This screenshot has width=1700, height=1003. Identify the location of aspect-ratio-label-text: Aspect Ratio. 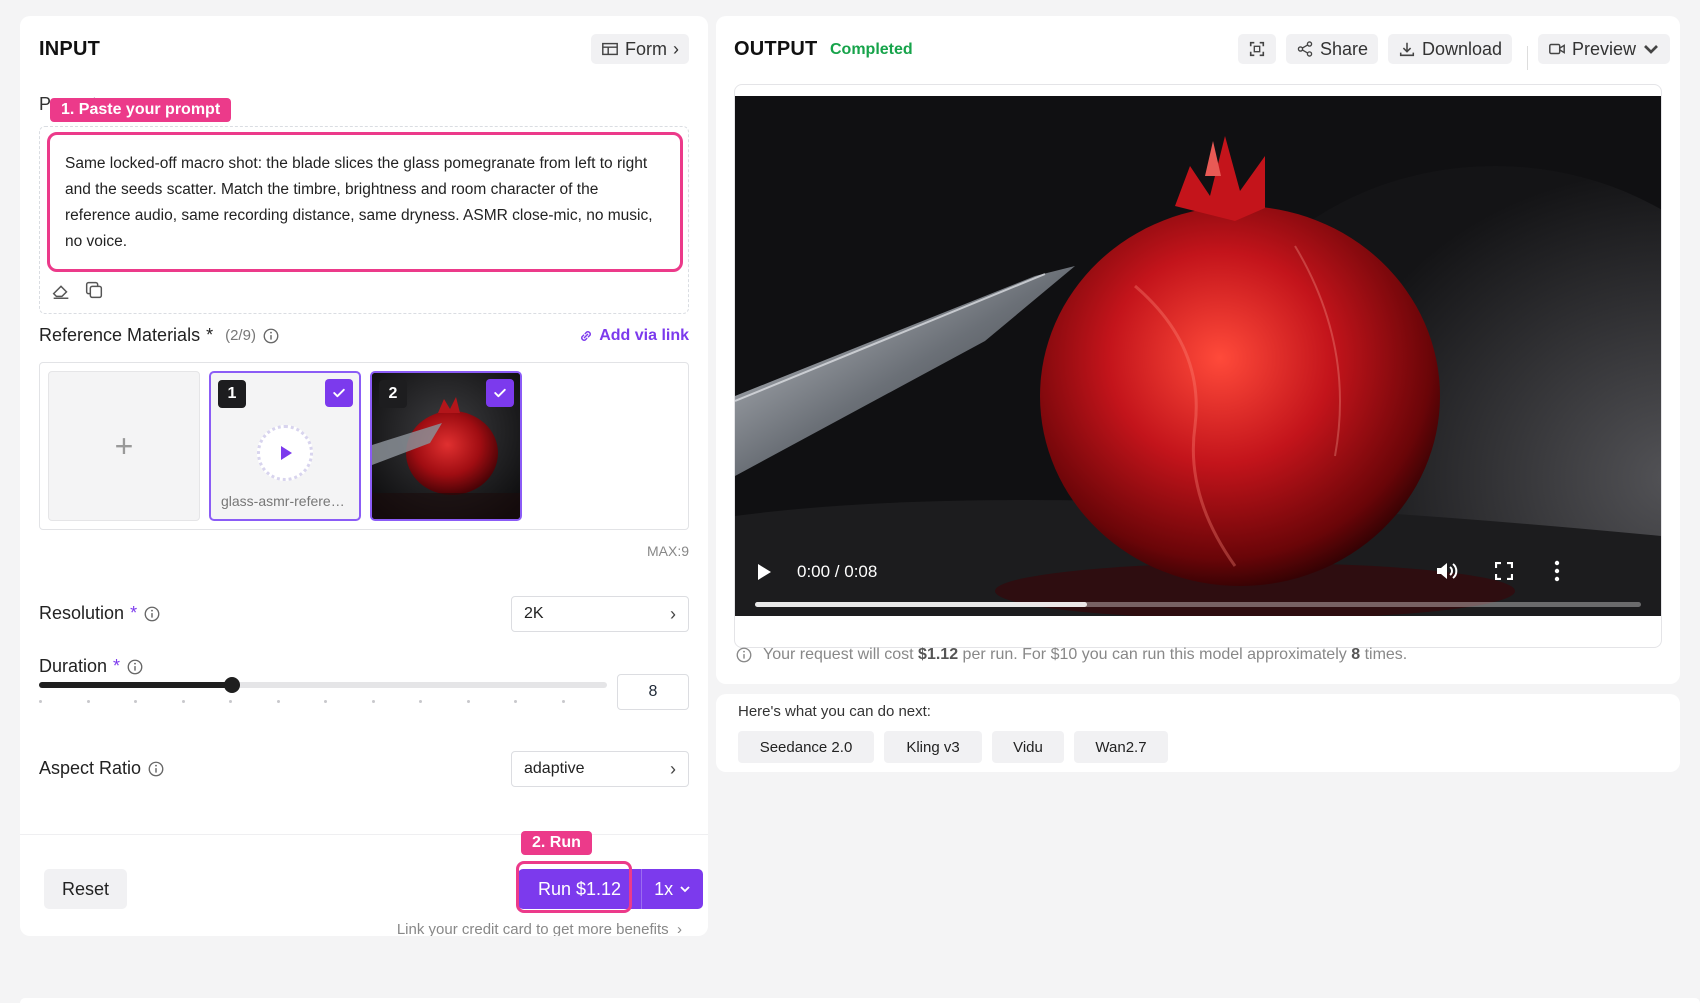
(90, 768).